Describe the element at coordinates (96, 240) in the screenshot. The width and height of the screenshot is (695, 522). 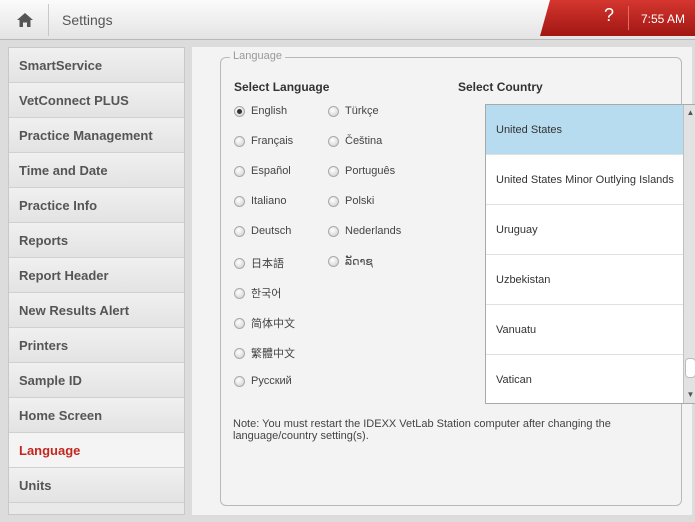
I see `sidebar-item-reports: Reports` at that location.